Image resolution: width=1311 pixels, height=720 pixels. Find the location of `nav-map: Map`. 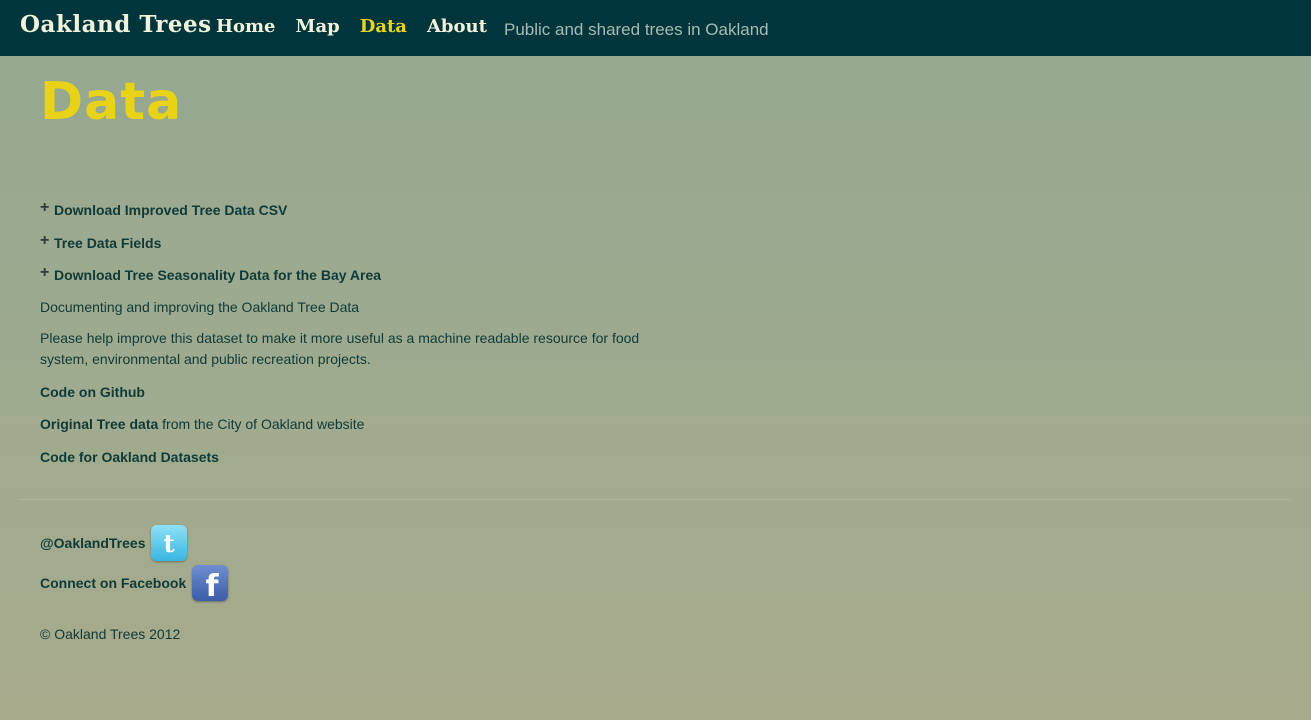

nav-map: Map is located at coordinates (318, 26).